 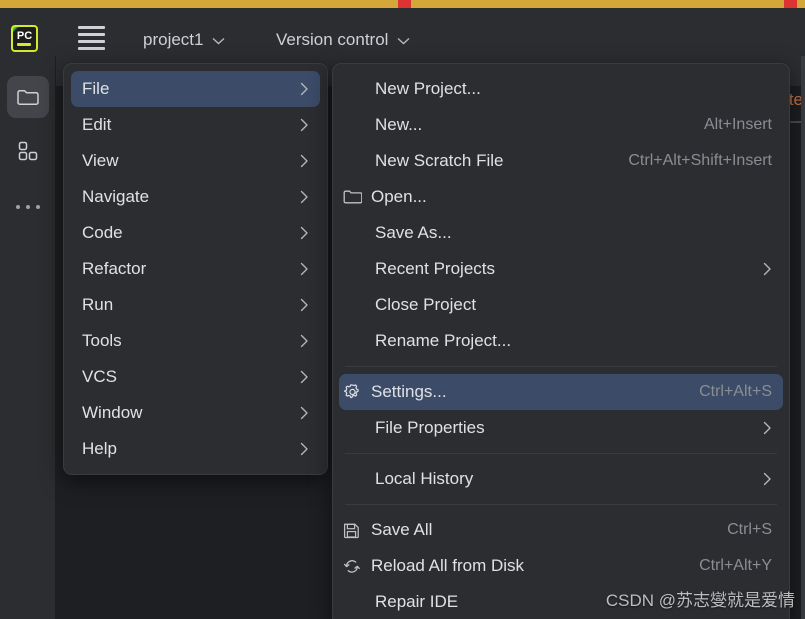 What do you see at coordinates (195, 125) in the screenshot?
I see `main-menu-item-edit: Edit` at bounding box center [195, 125].